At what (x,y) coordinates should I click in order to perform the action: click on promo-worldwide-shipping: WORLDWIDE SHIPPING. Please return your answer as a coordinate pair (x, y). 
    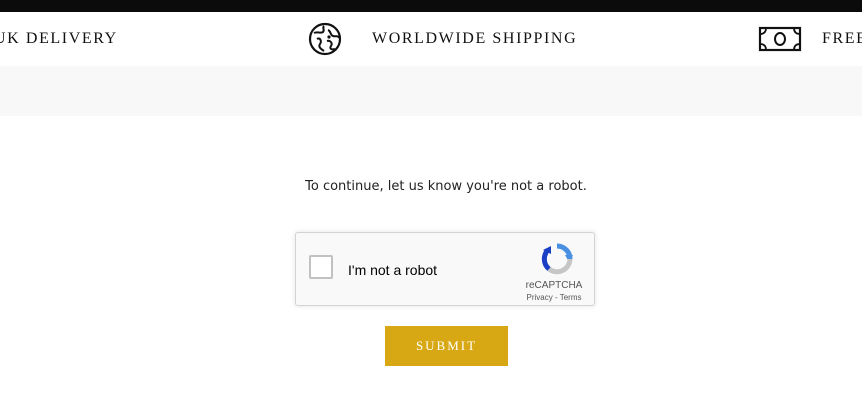
    Looking at the image, I should click on (475, 38).